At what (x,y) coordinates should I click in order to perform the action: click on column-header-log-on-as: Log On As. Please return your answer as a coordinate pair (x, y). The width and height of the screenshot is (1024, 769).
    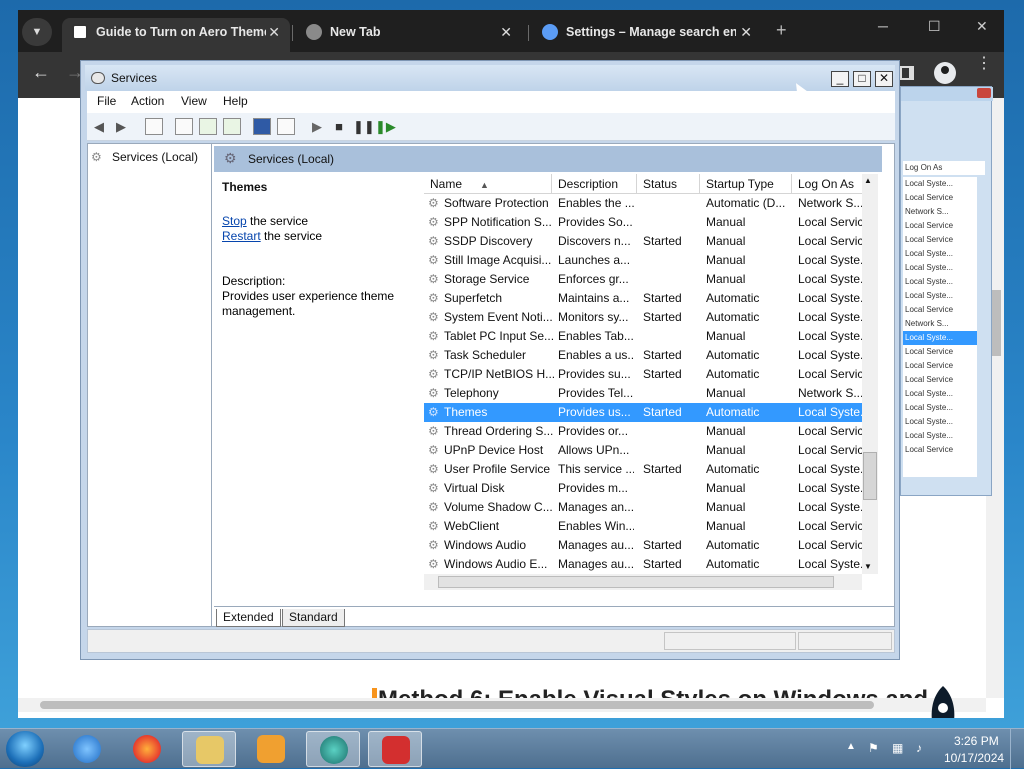
    Looking at the image, I should click on (827, 184).